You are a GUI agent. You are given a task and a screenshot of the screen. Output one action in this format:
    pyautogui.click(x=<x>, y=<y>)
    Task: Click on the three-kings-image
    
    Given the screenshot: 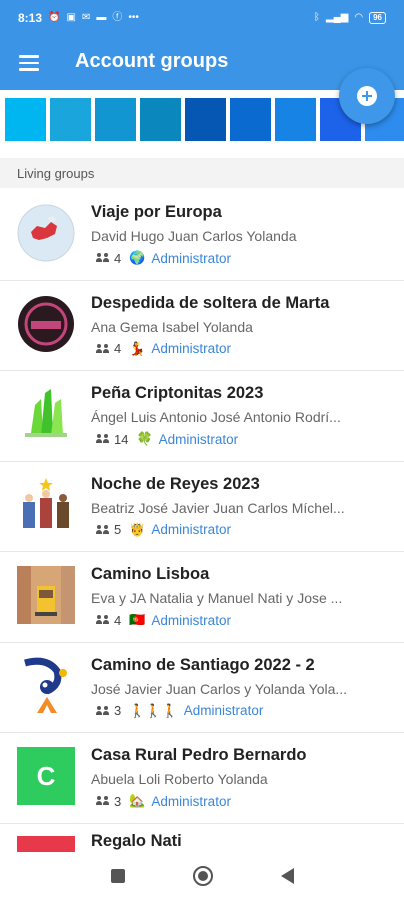 What is the action you would take?
    pyautogui.click(x=46, y=502)
    